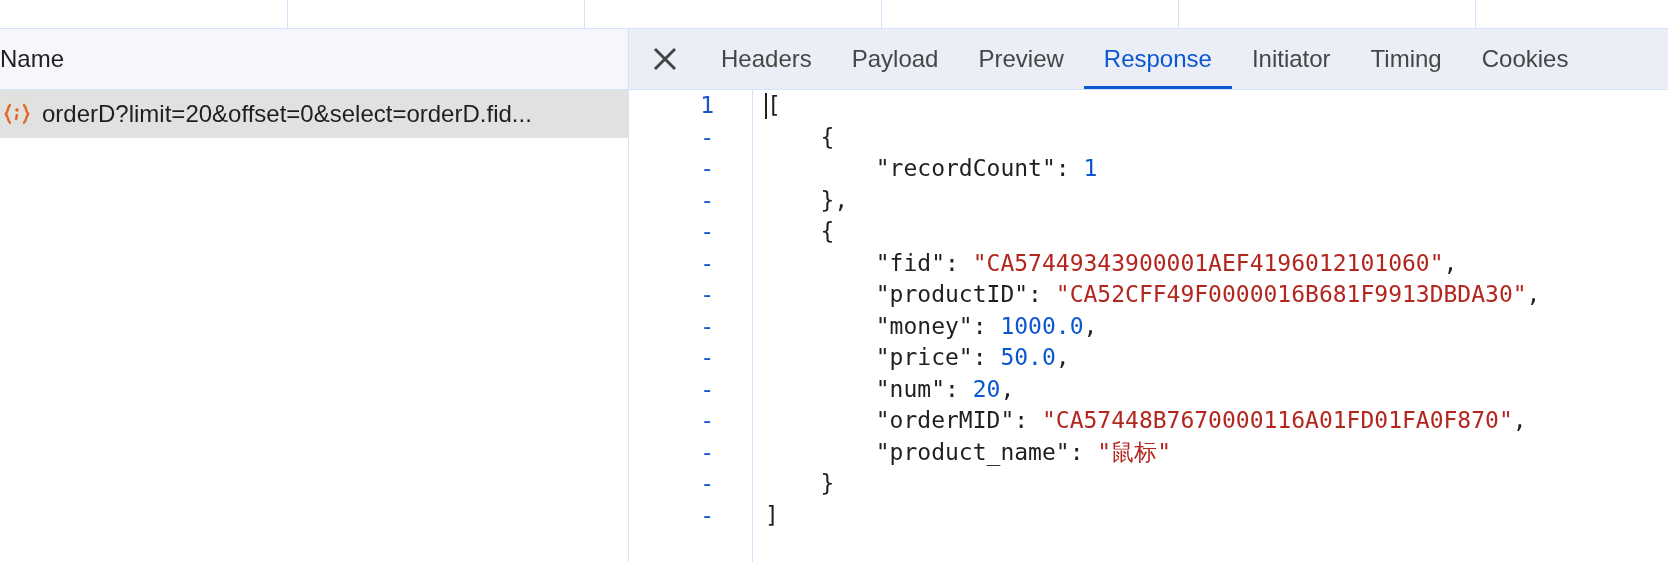 Image resolution: width=1668 pixels, height=562 pixels. Describe the element at coordinates (986, 168) in the screenshot. I see `code-line: "recordCount": 1` at that location.